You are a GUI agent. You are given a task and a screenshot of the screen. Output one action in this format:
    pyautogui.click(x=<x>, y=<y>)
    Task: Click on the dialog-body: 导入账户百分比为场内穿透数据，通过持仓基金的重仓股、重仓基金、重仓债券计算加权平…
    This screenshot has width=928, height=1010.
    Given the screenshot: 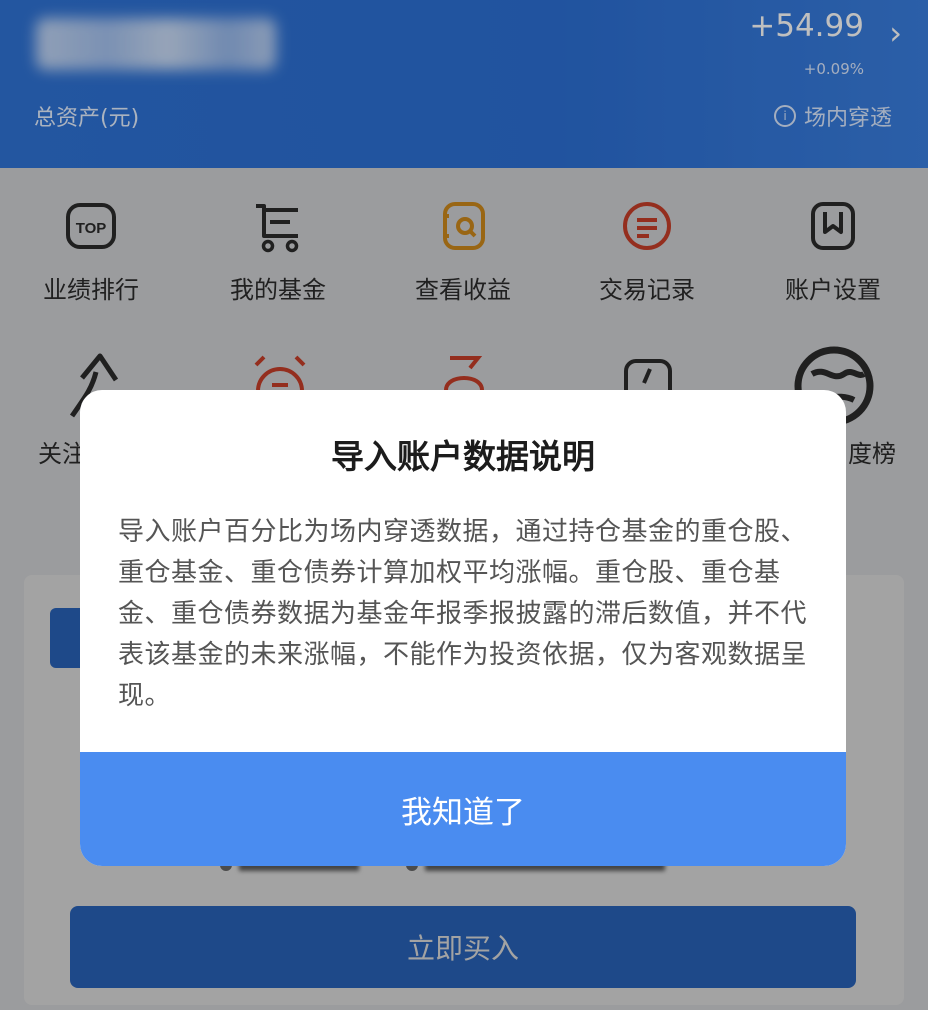 What is the action you would take?
    pyautogui.click(x=463, y=614)
    